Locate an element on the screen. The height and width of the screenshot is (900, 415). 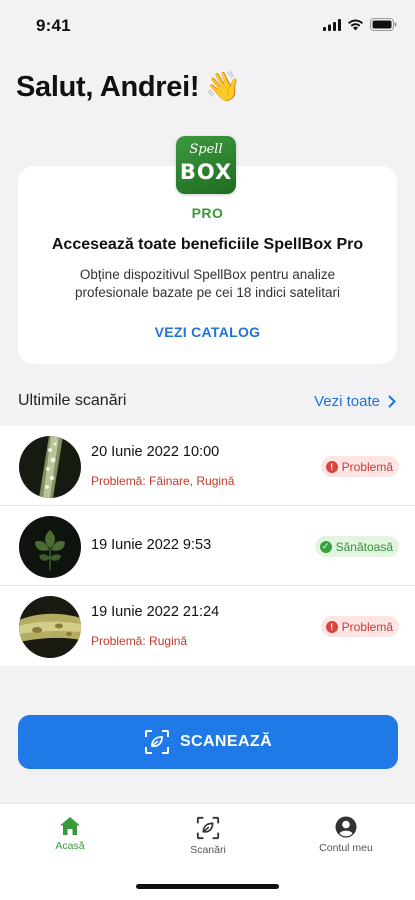
tab-label: Scanări is located at coordinates (208, 850).